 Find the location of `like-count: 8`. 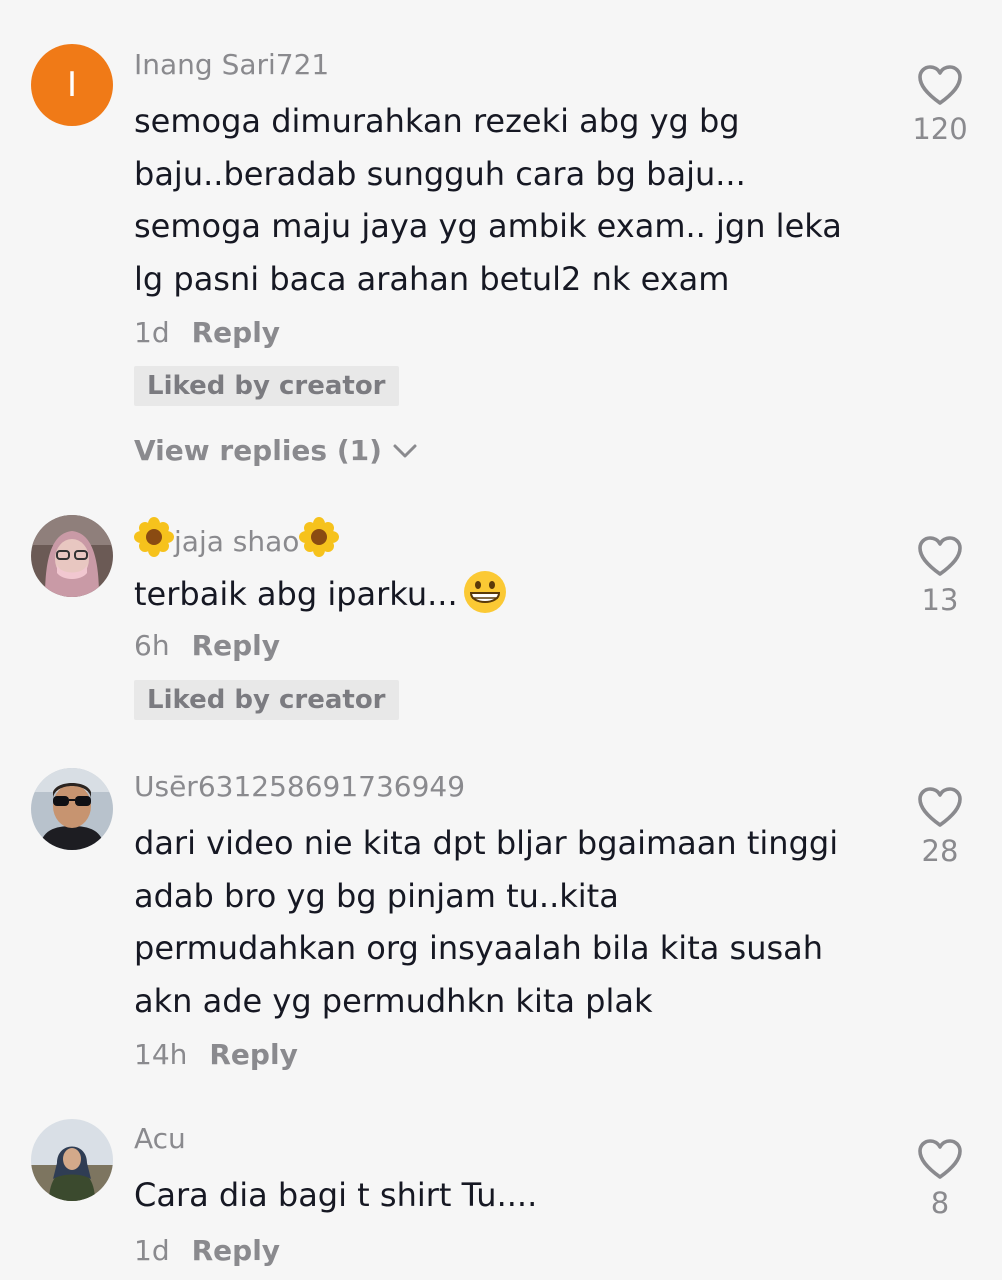

like-count: 8 is located at coordinates (940, 1203).